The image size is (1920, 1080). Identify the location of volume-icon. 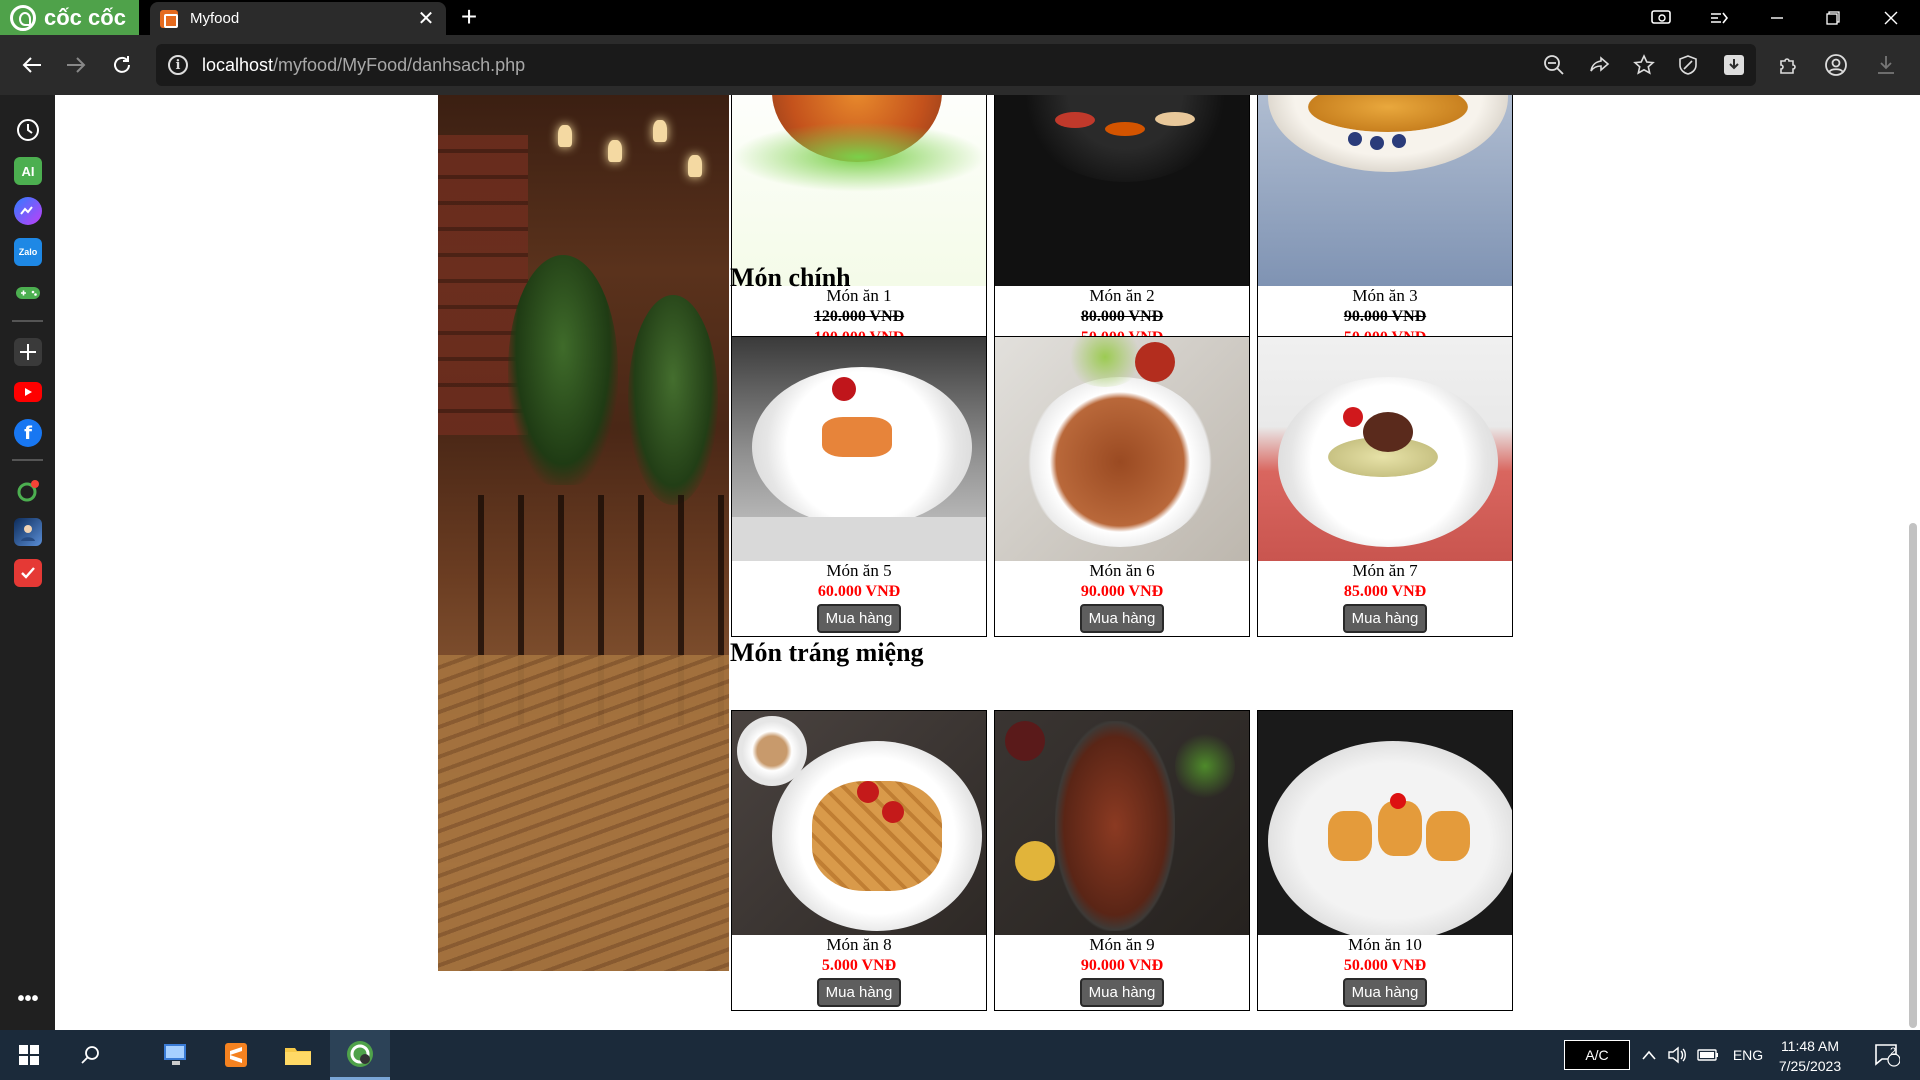
(1677, 1055).